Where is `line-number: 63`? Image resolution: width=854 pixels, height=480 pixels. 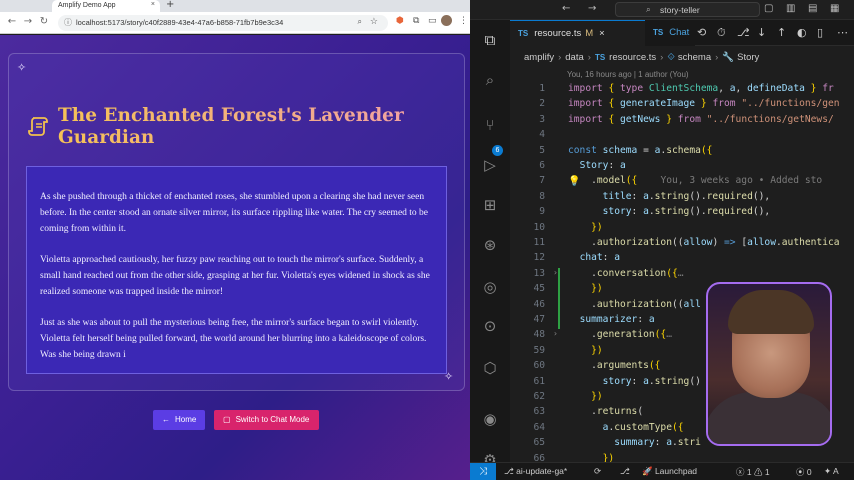 line-number: 63 is located at coordinates (527, 411).